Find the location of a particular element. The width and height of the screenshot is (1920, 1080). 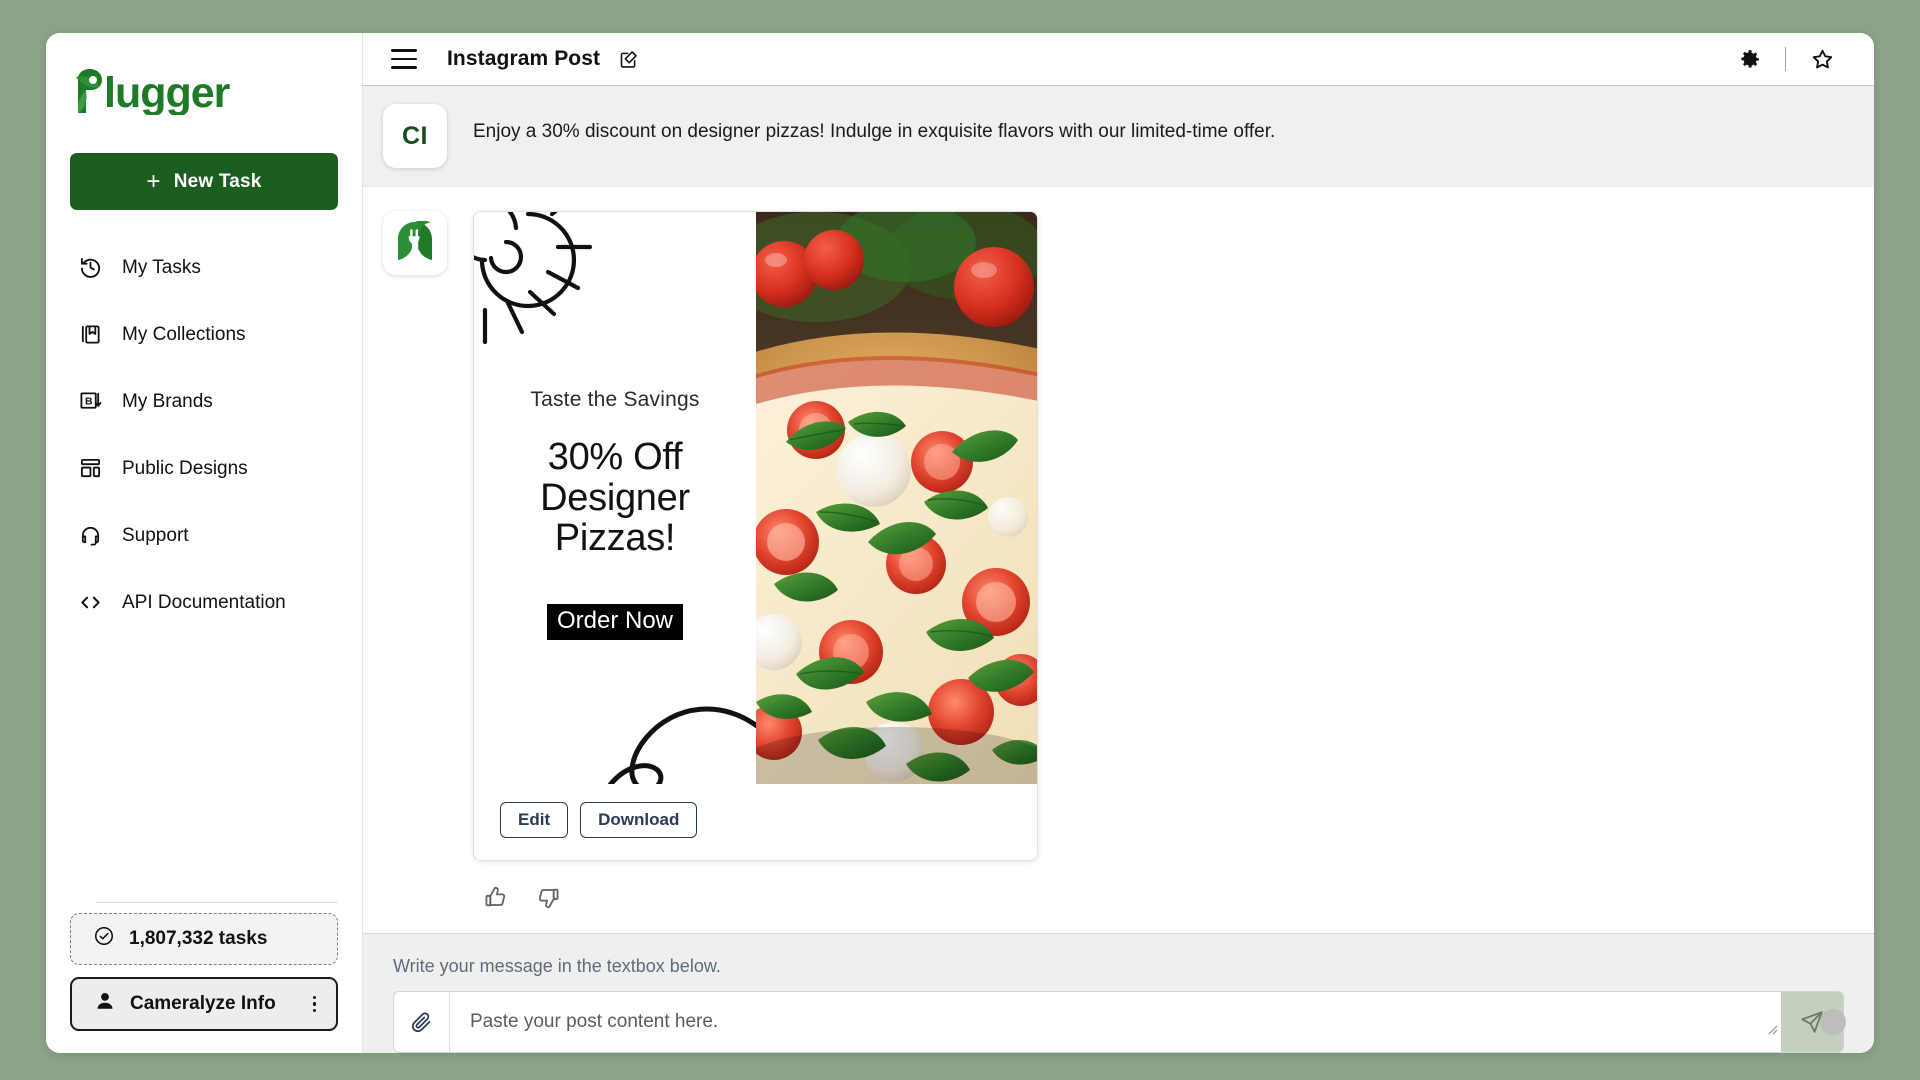

new-task-label: New Task is located at coordinates (217, 181).